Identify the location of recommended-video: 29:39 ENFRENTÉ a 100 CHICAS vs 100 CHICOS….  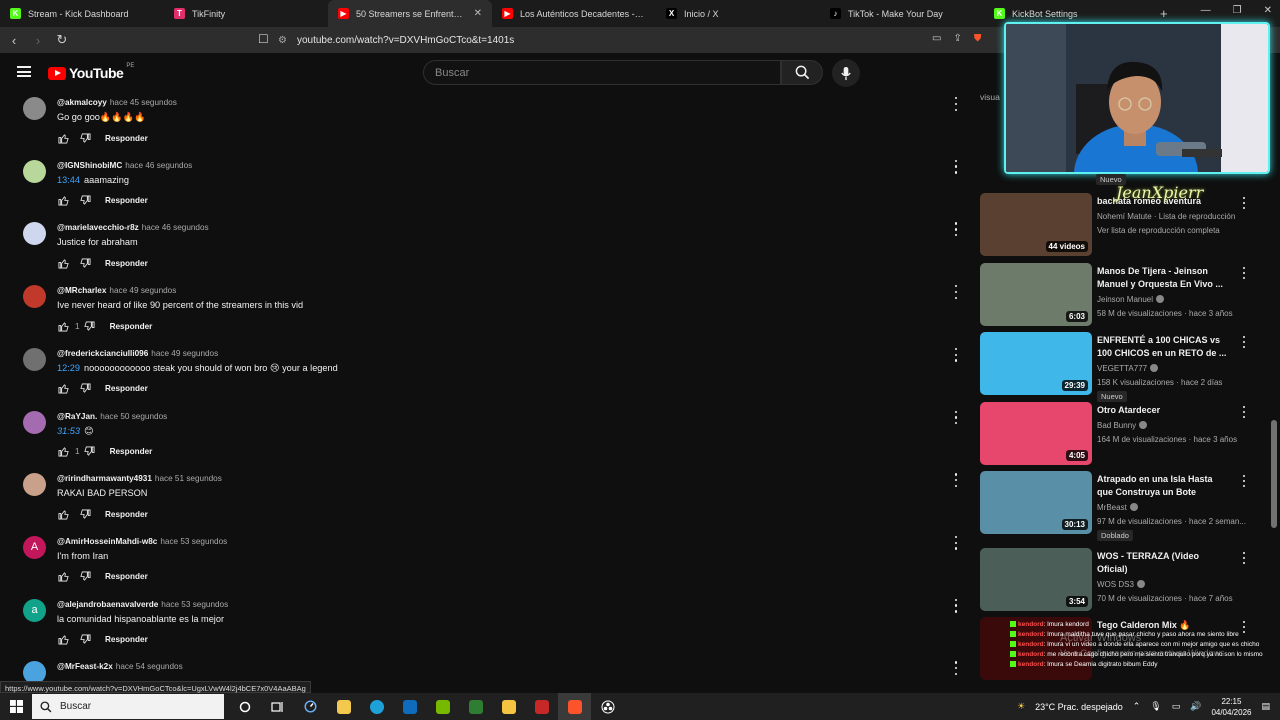
(1115, 367).